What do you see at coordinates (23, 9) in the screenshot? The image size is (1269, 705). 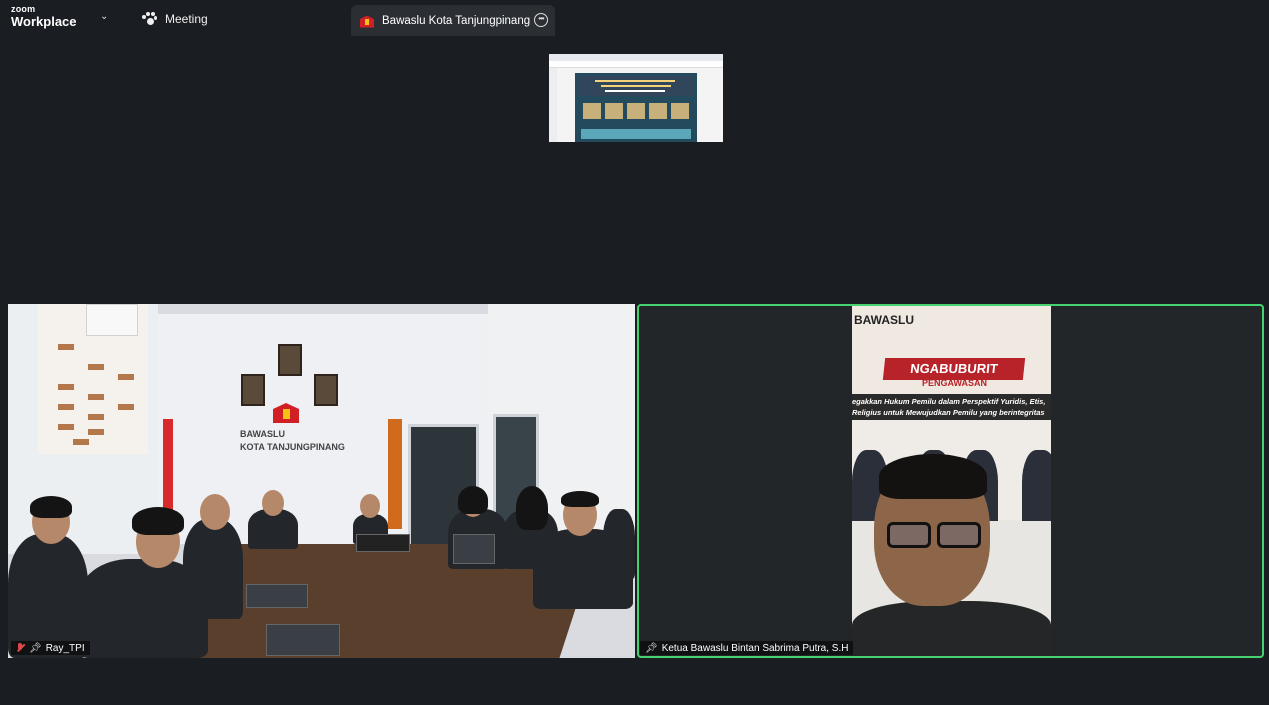 I see `brand-small-text: zoom` at bounding box center [23, 9].